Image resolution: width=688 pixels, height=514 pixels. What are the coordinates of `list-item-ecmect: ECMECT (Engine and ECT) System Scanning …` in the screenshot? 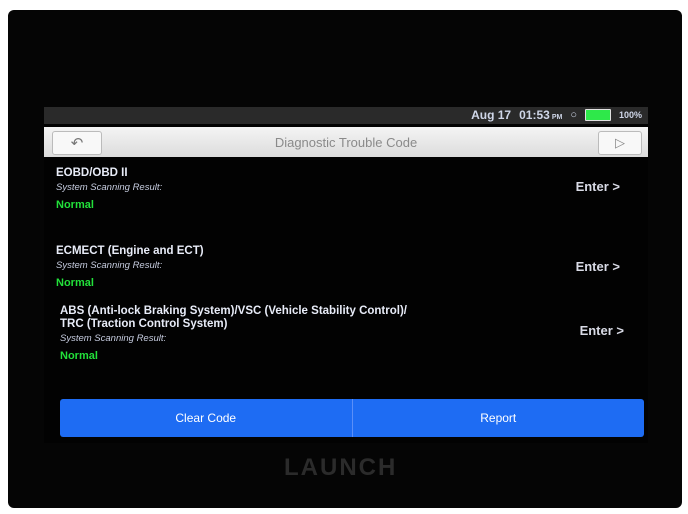 It's located at (352, 267).